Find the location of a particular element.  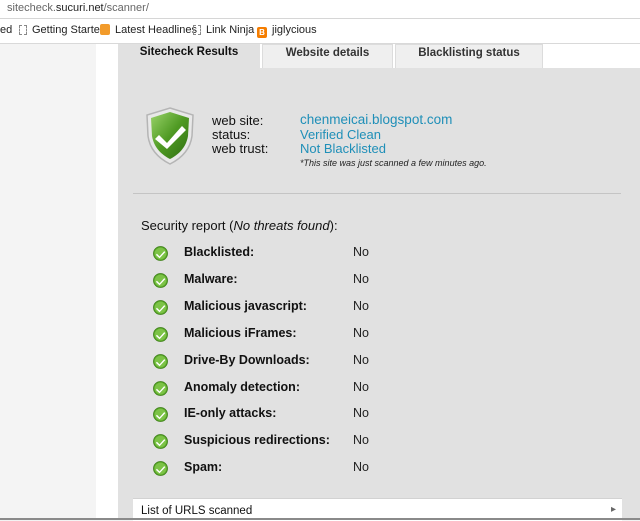

url-text: sitecheck.sucuri.net/scanner/ is located at coordinates (78, 8).